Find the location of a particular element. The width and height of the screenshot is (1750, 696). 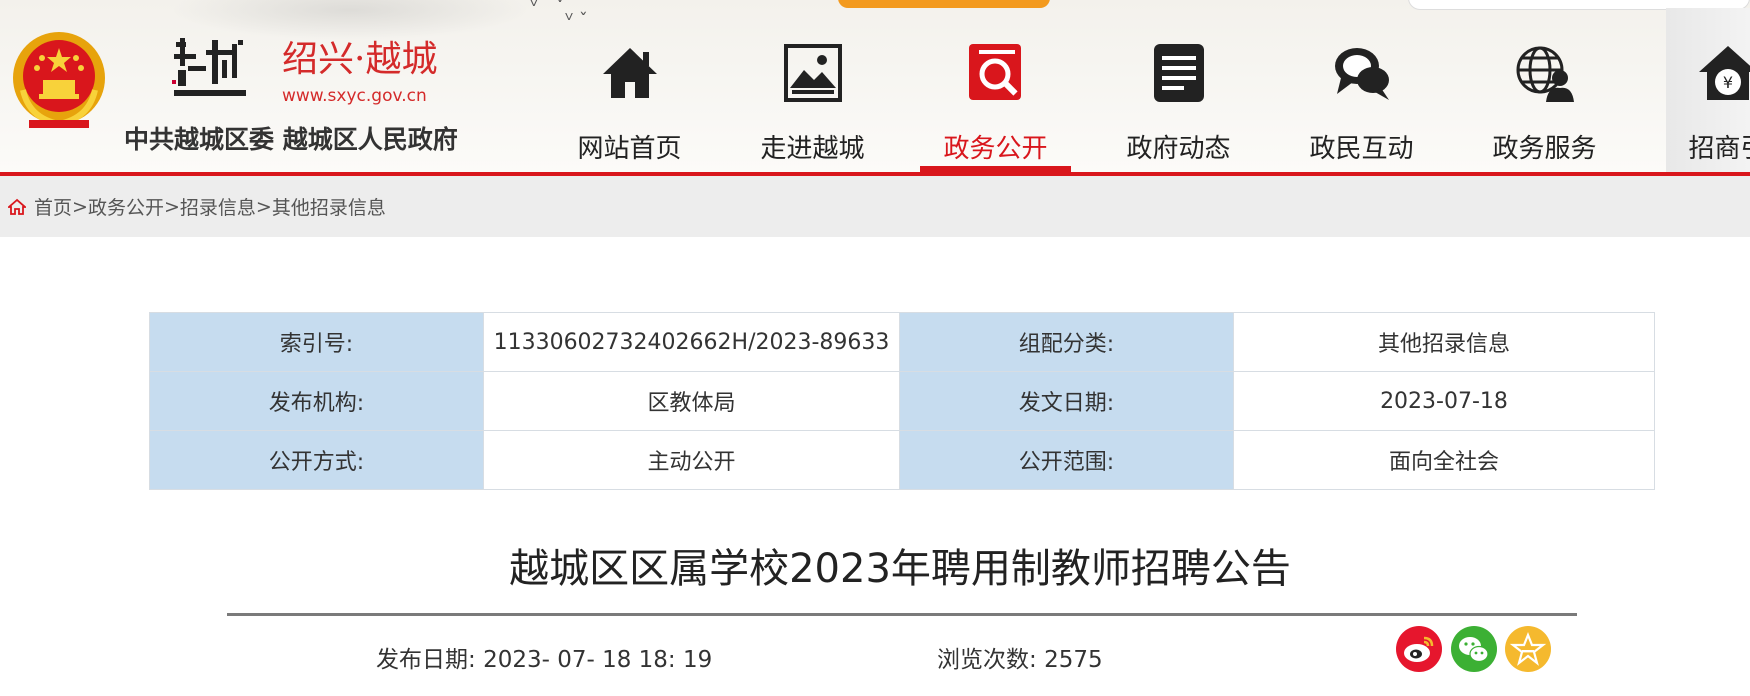

publisher-label: 发布机构: is located at coordinates (316, 401).